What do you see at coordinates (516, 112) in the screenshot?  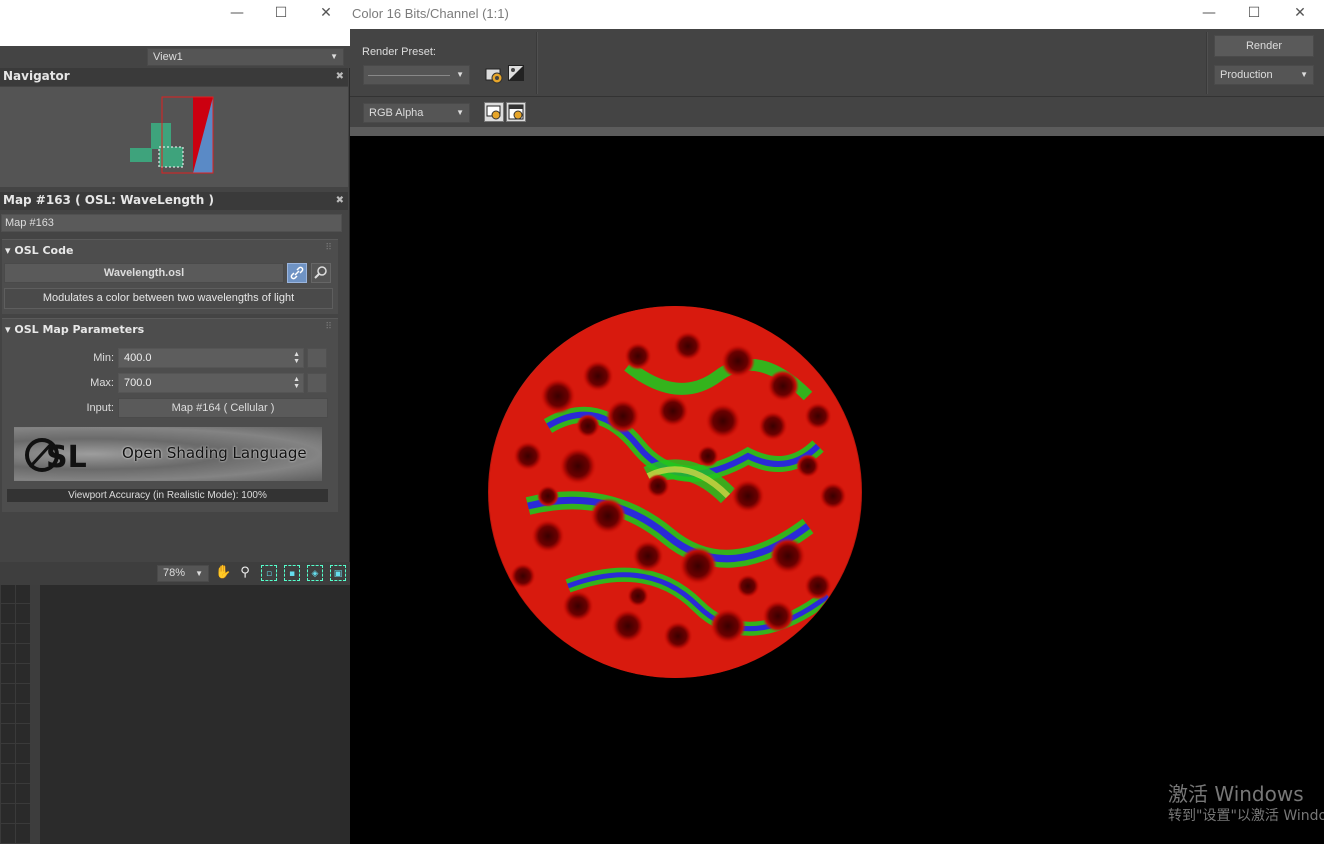 I see `render-clone-icon` at bounding box center [516, 112].